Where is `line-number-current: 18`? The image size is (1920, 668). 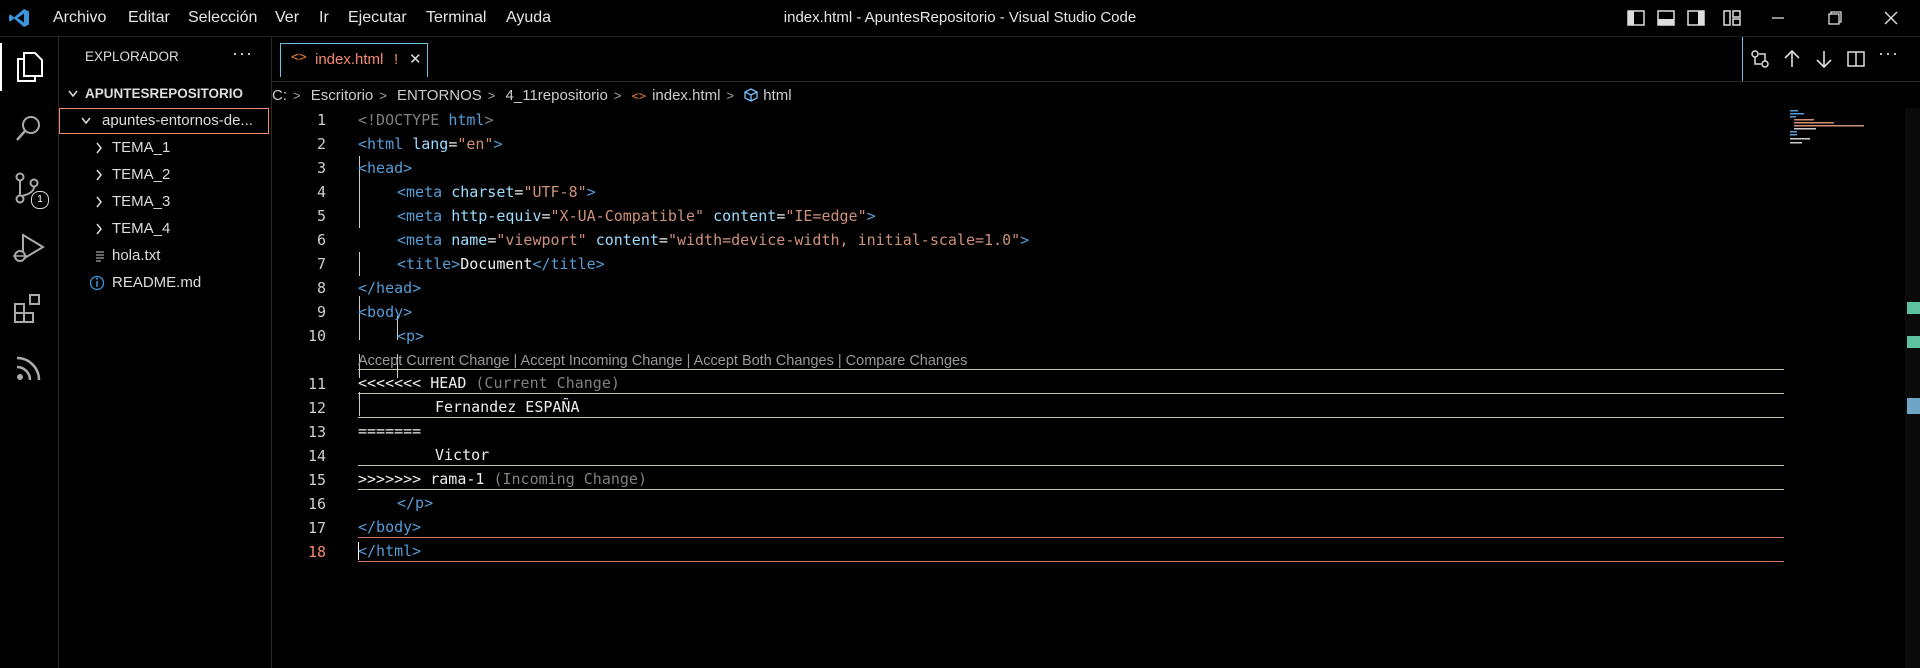 line-number-current: 18 is located at coordinates (316, 552).